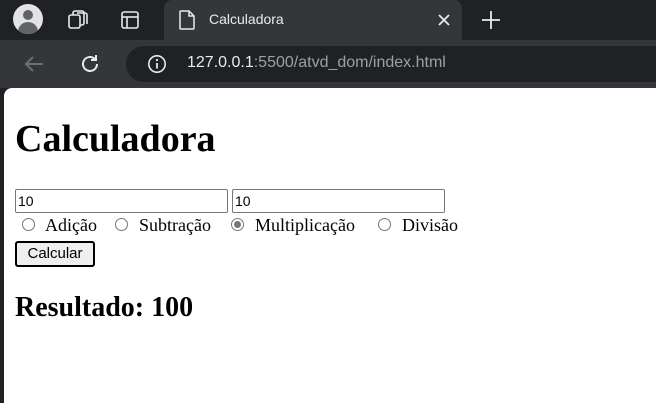 This screenshot has height=403, width=656. What do you see at coordinates (246, 19) in the screenshot?
I see `tab-title: Calculadora` at bounding box center [246, 19].